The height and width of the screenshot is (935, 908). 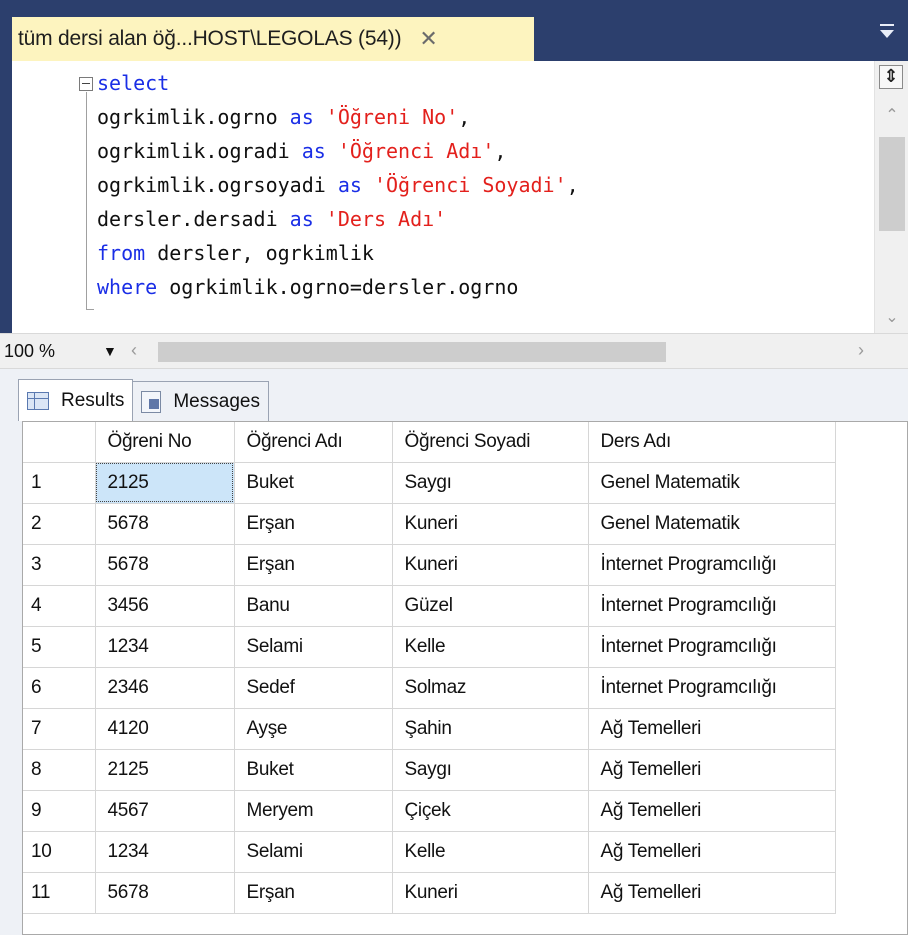 What do you see at coordinates (134, 350) in the screenshot?
I see `scroll-left-icon: ‹` at bounding box center [134, 350].